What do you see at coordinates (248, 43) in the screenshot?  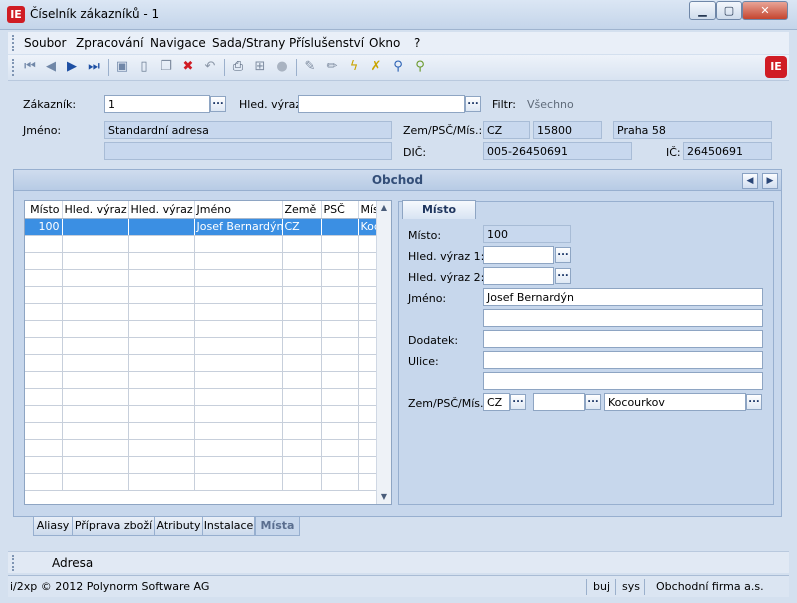 I see `menu-sada-strany: Sada/Strany` at bounding box center [248, 43].